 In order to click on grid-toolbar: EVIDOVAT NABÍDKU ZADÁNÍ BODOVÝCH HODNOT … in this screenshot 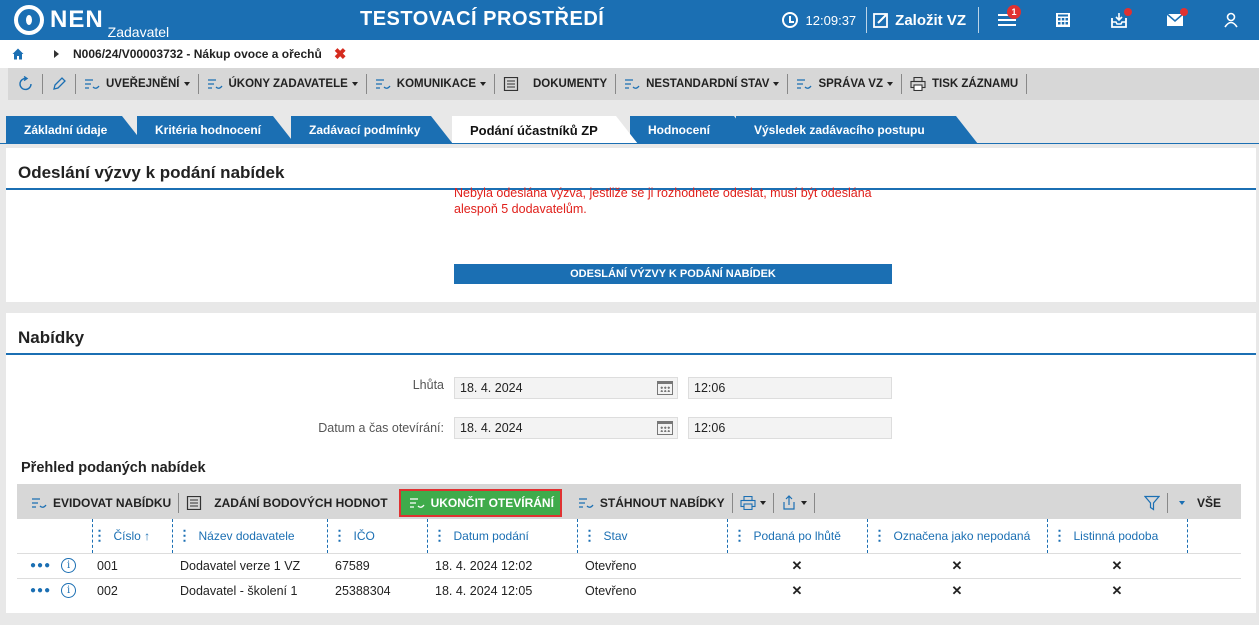, I will do `click(629, 503)`.